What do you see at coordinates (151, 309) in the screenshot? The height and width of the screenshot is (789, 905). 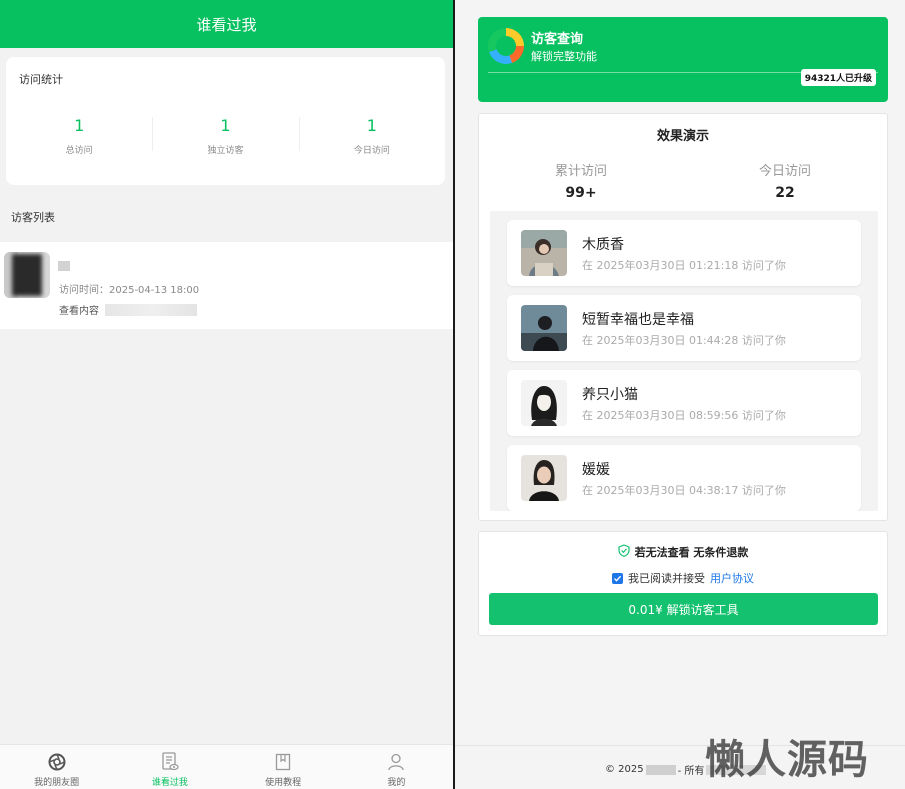 I see `viewed-content-masked` at bounding box center [151, 309].